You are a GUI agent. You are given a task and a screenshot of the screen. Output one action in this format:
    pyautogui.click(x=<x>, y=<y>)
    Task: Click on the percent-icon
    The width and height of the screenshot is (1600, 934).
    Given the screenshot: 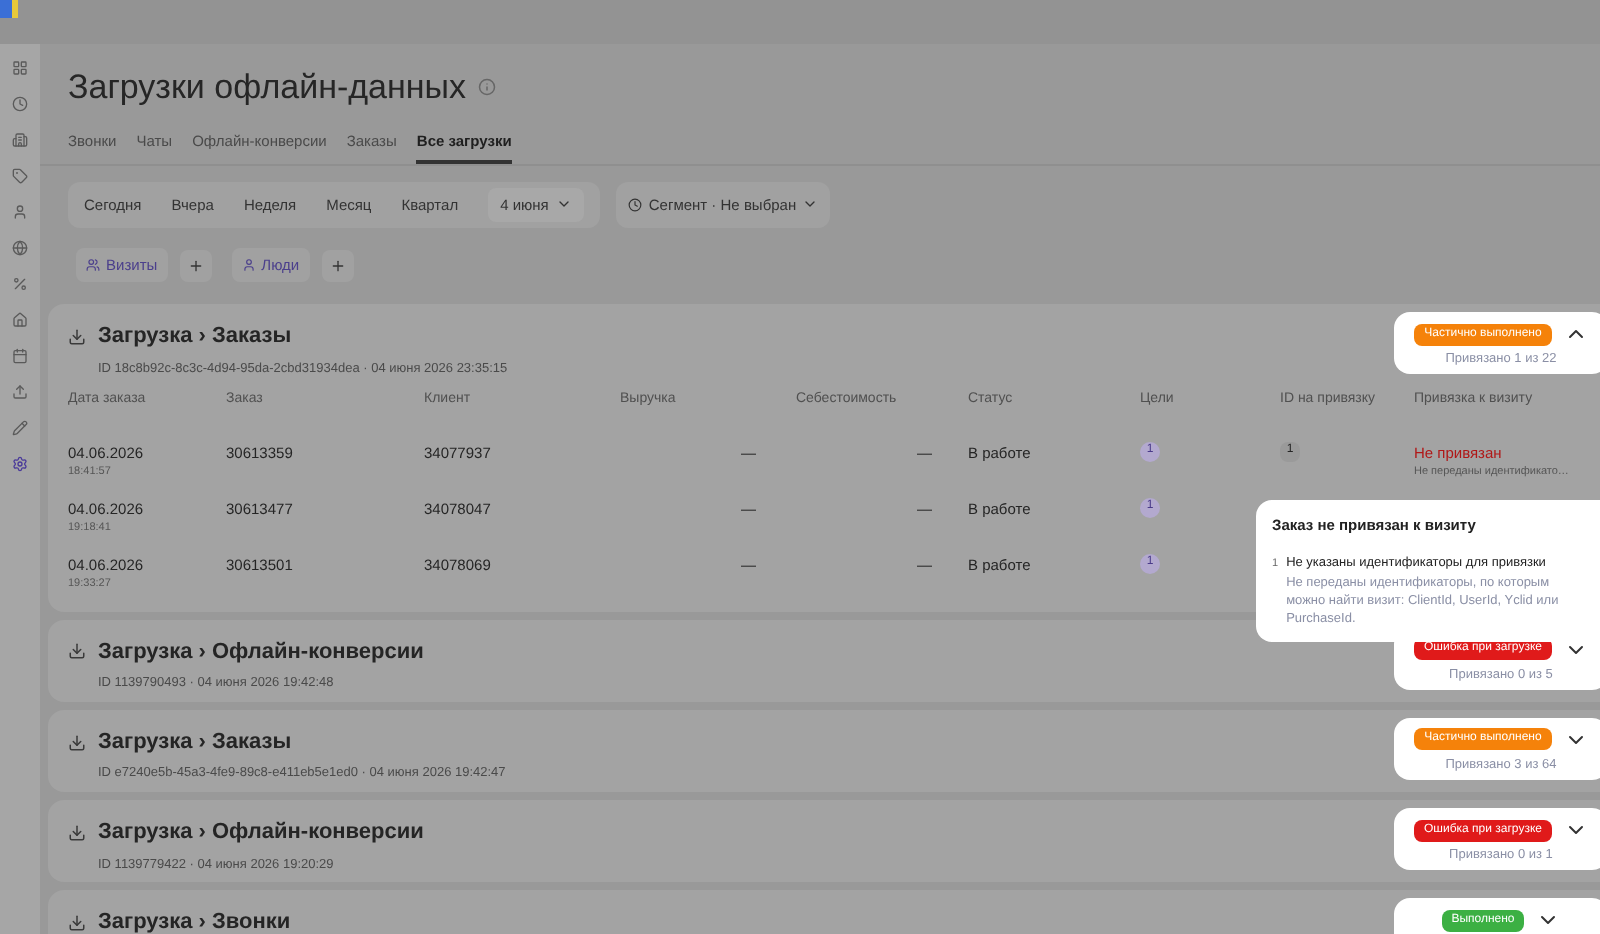 What is the action you would take?
    pyautogui.click(x=20, y=284)
    